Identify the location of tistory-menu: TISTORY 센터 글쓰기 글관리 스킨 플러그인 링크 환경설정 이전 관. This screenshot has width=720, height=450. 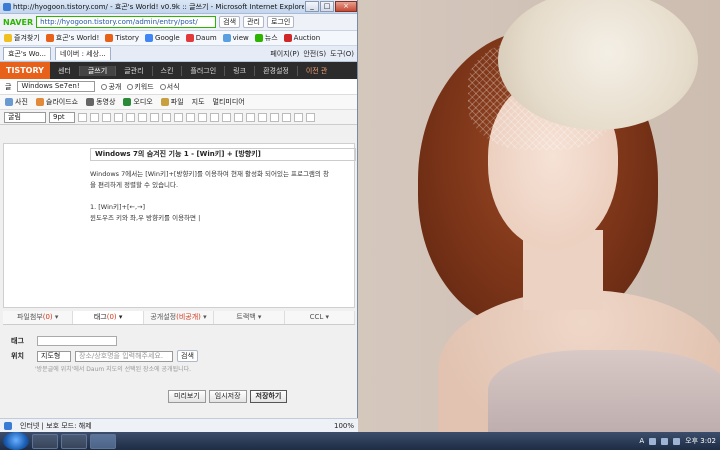
(178, 70).